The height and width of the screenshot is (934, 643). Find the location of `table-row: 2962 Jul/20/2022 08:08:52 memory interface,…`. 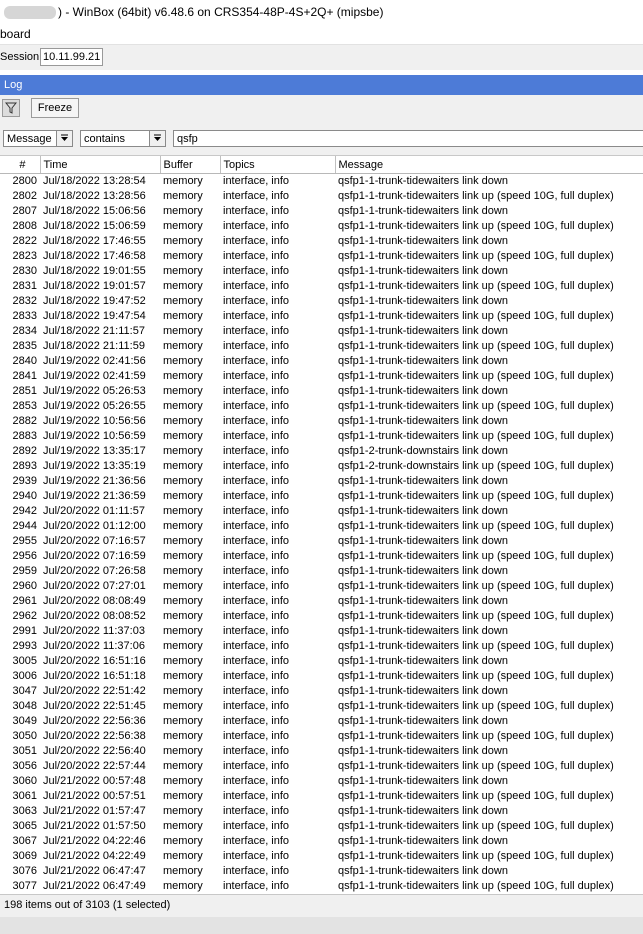

table-row: 2962 Jul/20/2022 08:08:52 memory interface,… is located at coordinates (321, 616).